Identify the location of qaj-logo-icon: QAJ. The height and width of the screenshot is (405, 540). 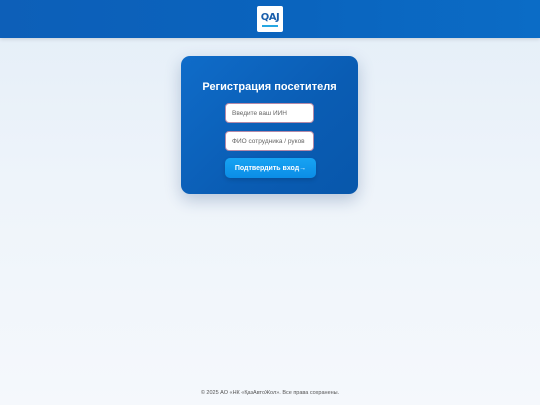
(270, 19).